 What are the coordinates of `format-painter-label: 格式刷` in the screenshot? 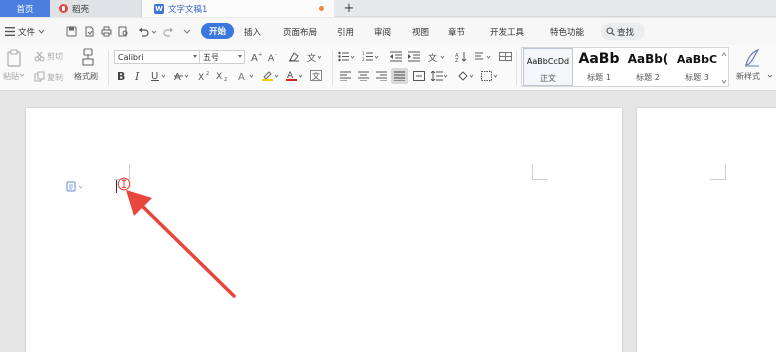 It's located at (86, 76).